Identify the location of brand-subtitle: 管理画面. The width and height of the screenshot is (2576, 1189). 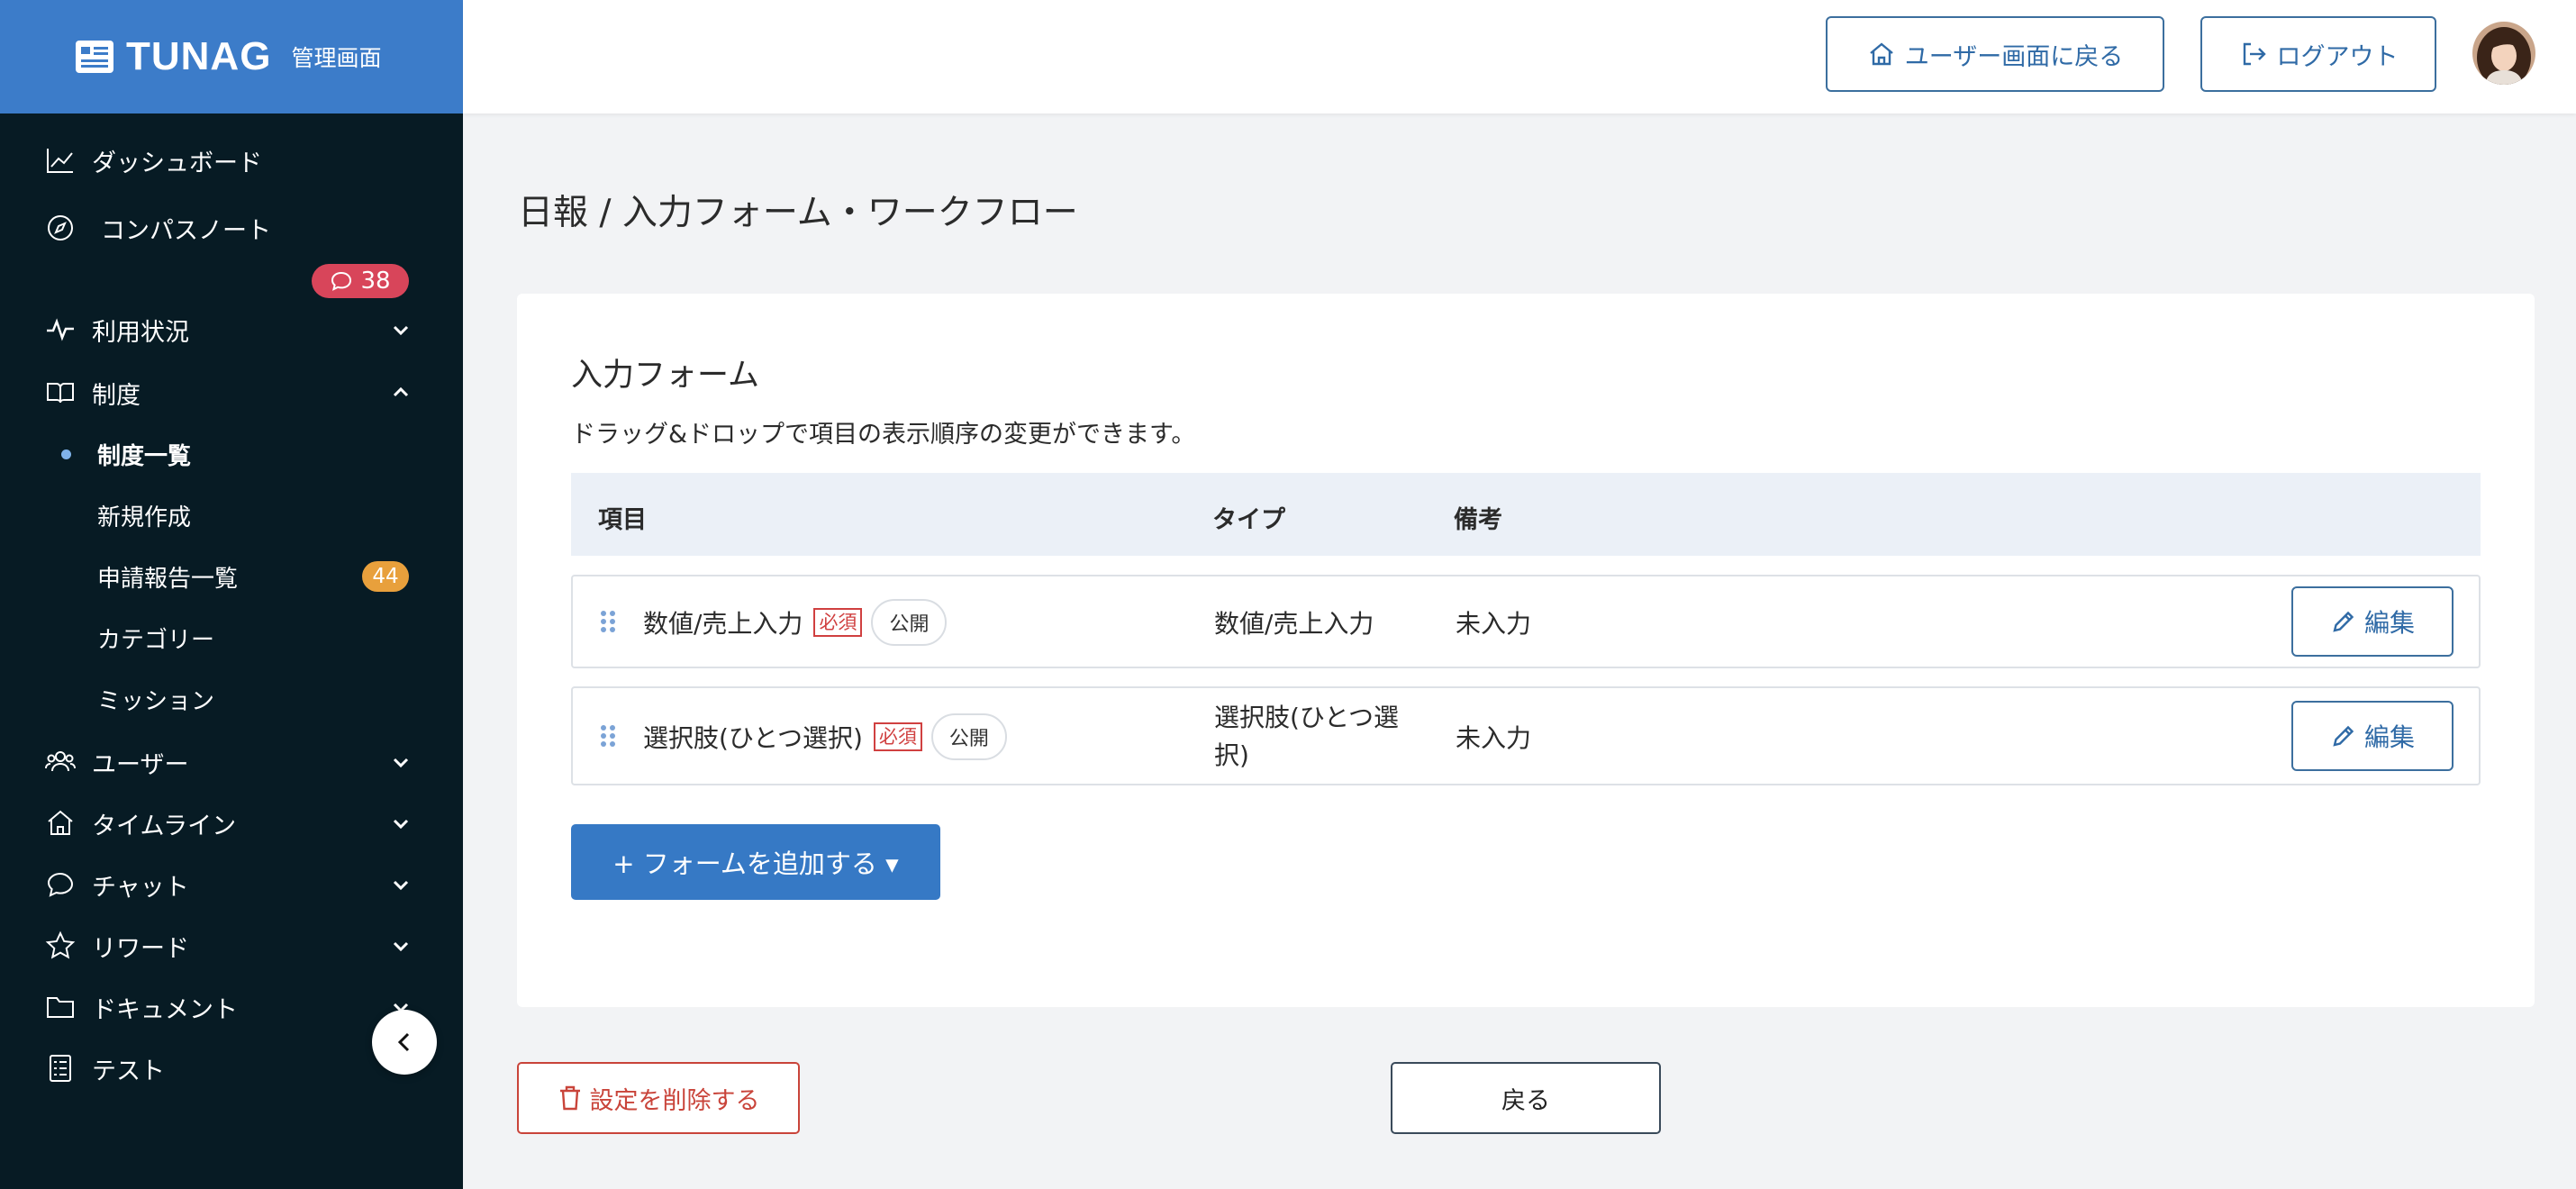
(336, 58).